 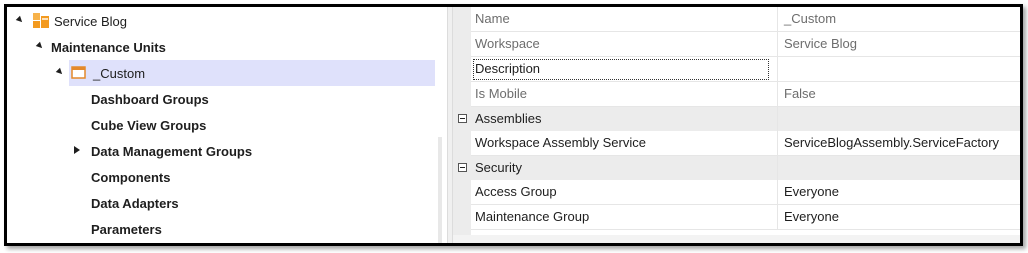 What do you see at coordinates (108, 47) in the screenshot?
I see `tree-node-label: Maintenance Units` at bounding box center [108, 47].